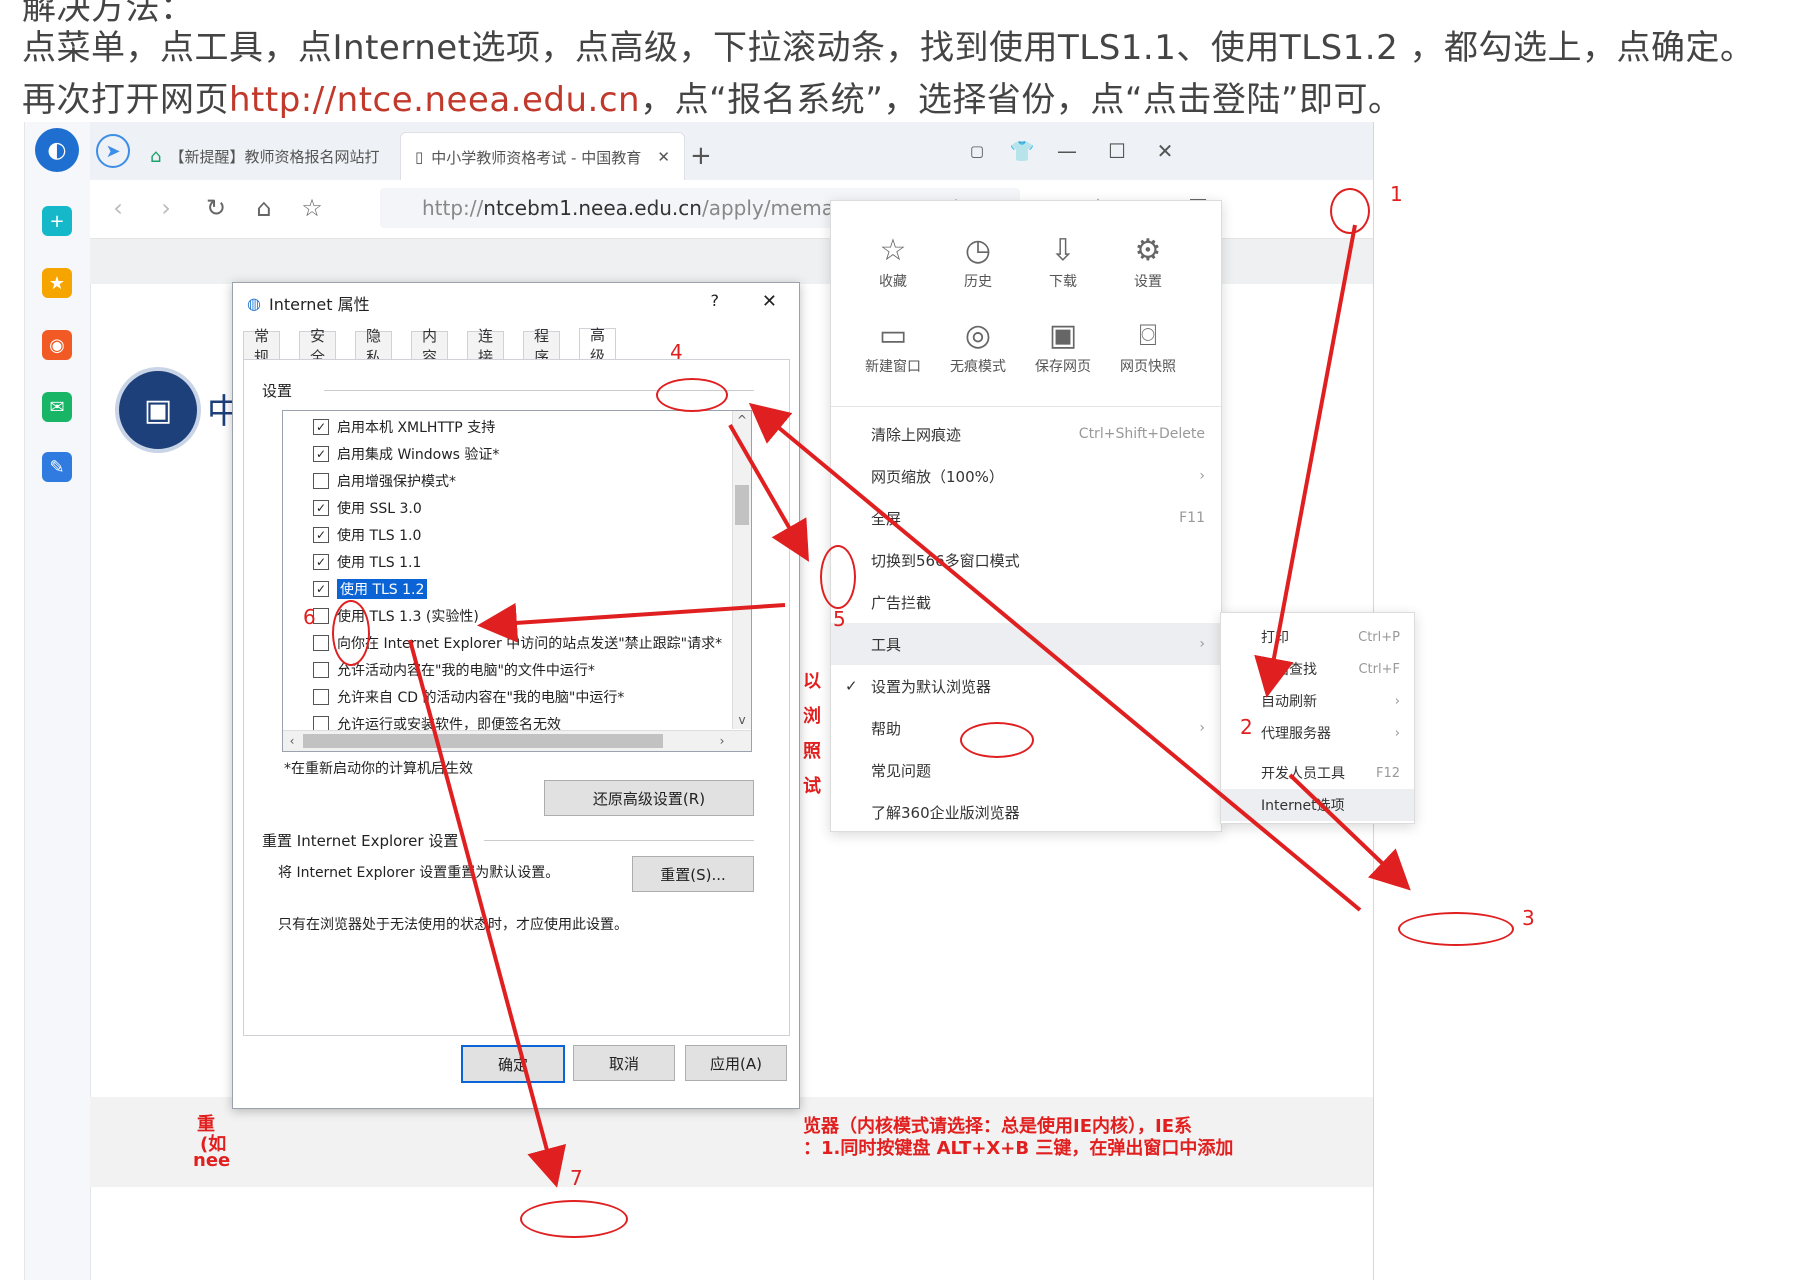 This screenshot has width=1795, height=1280. Describe the element at coordinates (742, 720) in the screenshot. I see `scroll-down-icon: v` at that location.